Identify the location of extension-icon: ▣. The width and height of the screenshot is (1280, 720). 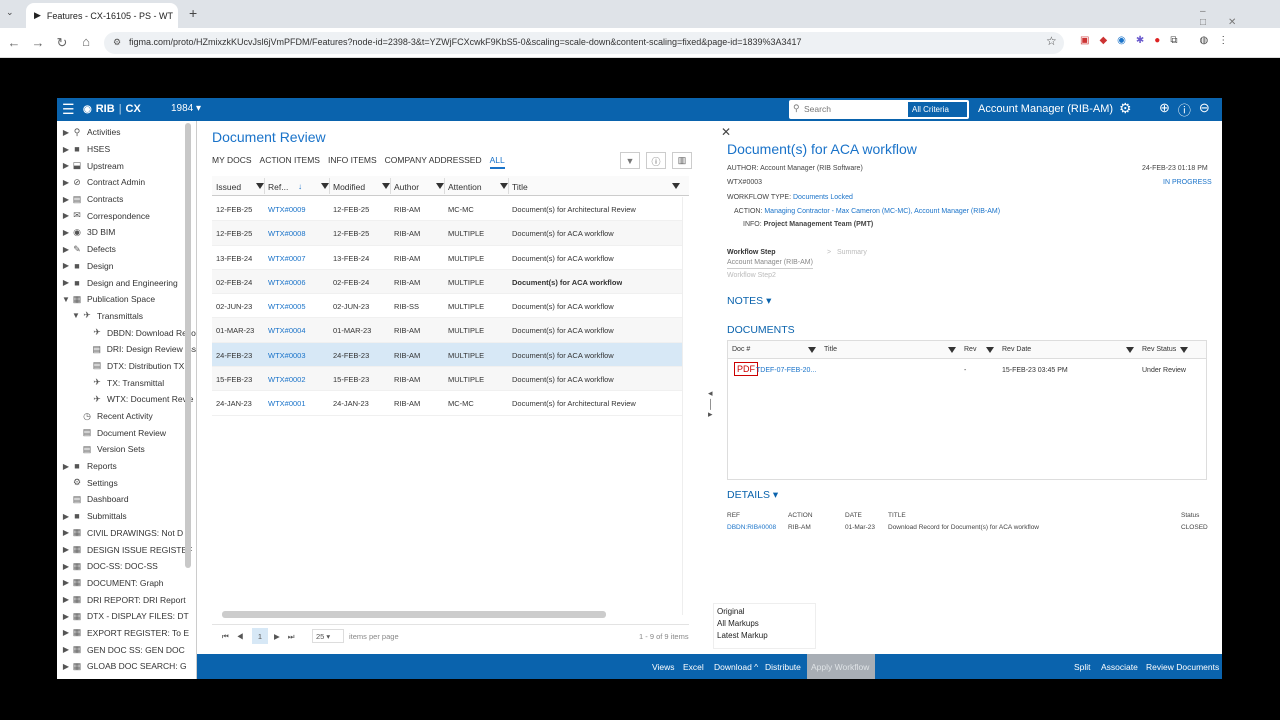
(1084, 40).